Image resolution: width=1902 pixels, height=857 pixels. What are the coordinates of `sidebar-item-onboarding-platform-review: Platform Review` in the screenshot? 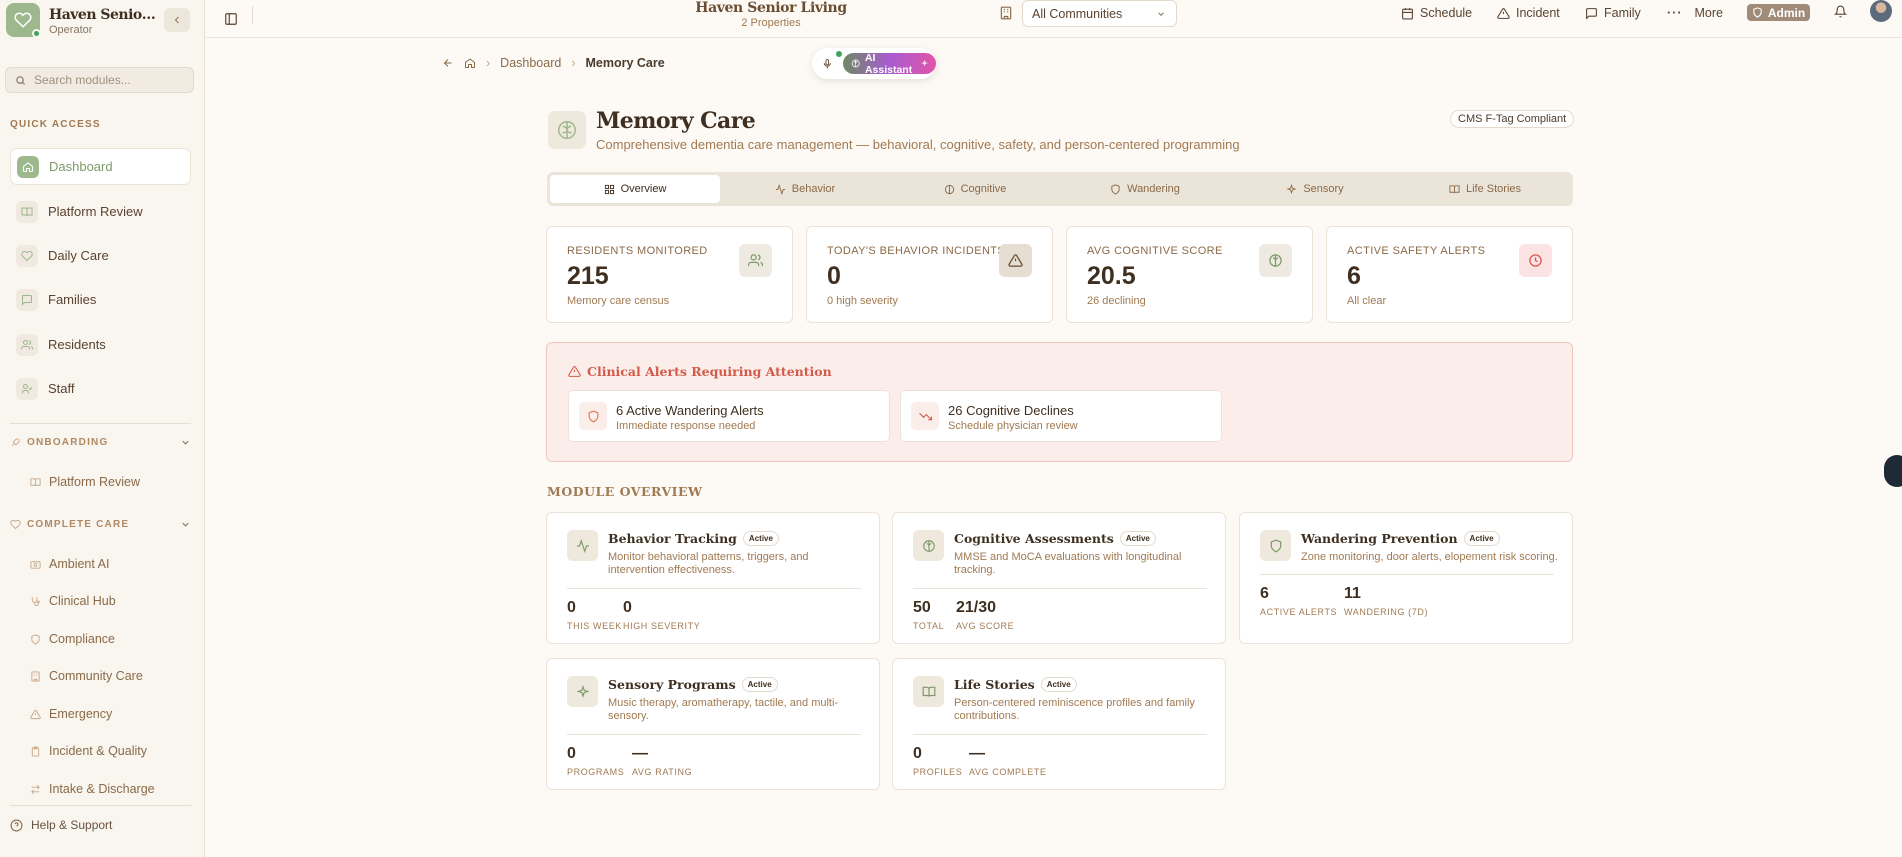 It's located at (110, 482).